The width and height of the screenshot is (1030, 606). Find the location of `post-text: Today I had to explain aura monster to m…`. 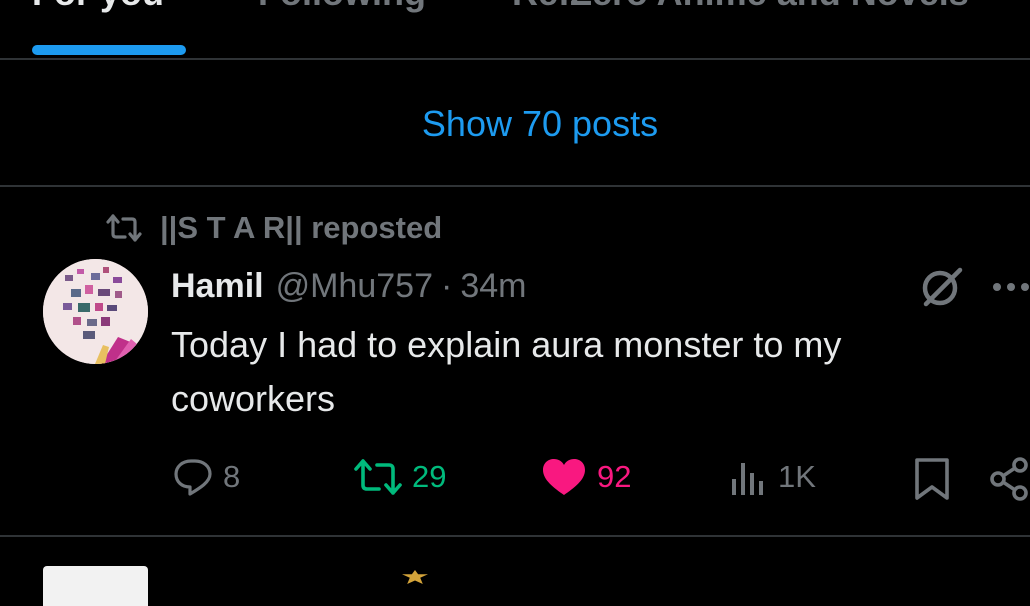

post-text: Today I had to explain aura monster to m… is located at coordinates (506, 371).